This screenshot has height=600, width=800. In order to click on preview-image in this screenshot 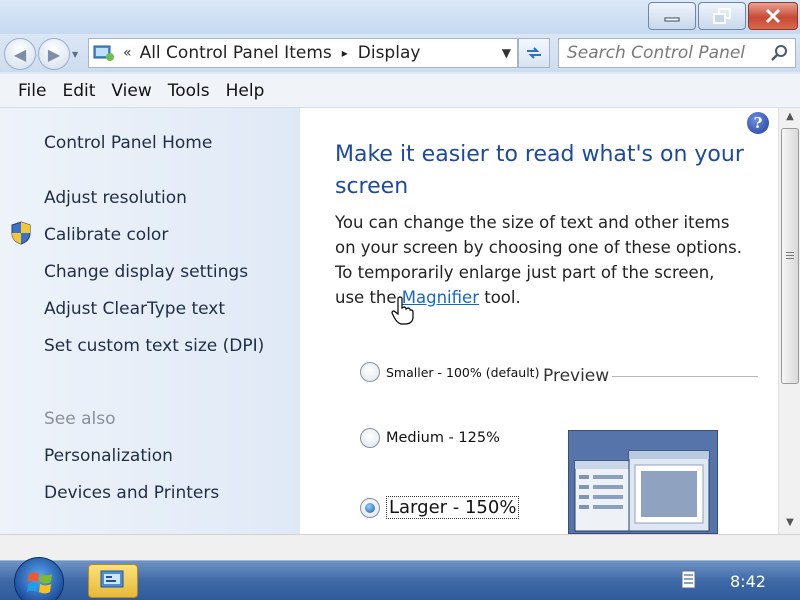, I will do `click(643, 482)`.